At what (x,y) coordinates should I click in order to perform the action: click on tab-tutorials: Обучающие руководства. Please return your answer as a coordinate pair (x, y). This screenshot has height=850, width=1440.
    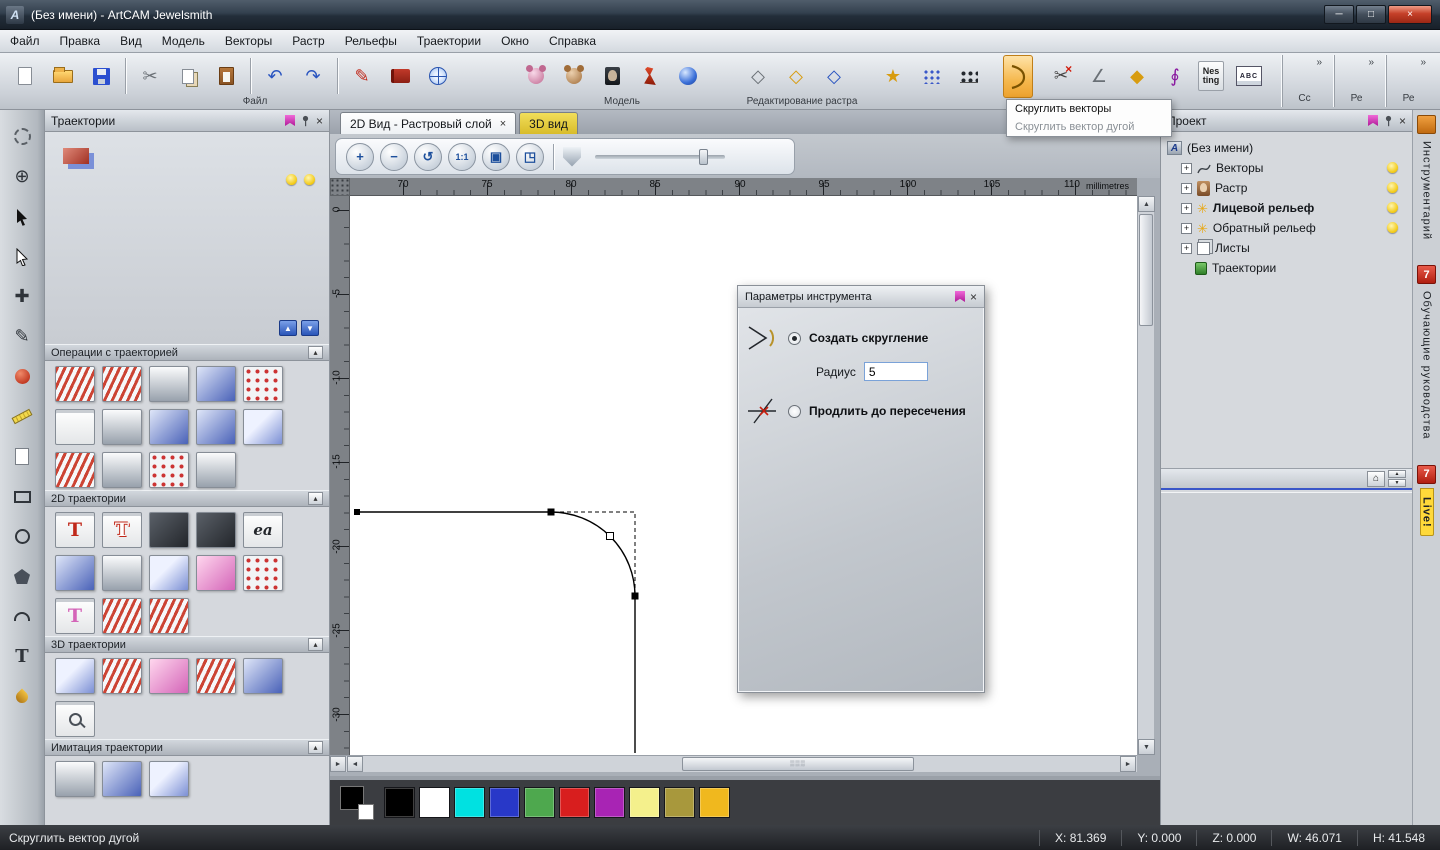
    Looking at the image, I should click on (1427, 365).